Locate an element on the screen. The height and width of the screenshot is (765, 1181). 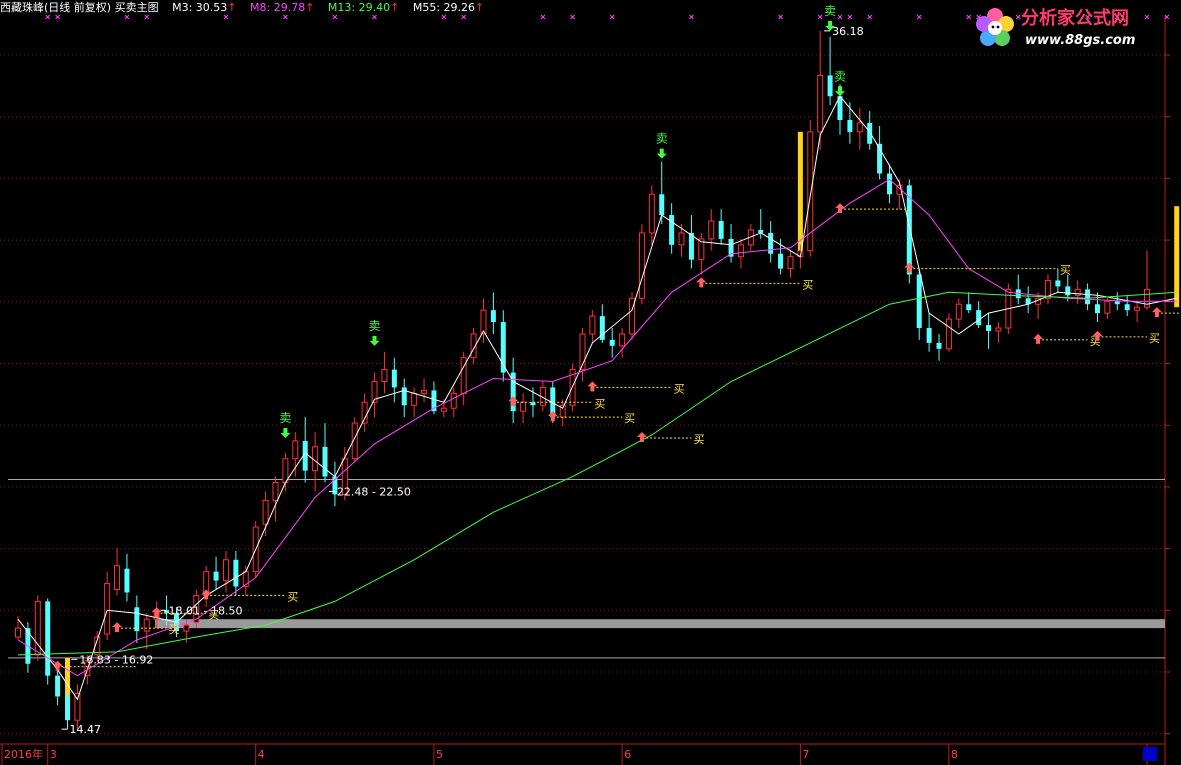
time-tick-label: 4 is located at coordinates (261, 754).